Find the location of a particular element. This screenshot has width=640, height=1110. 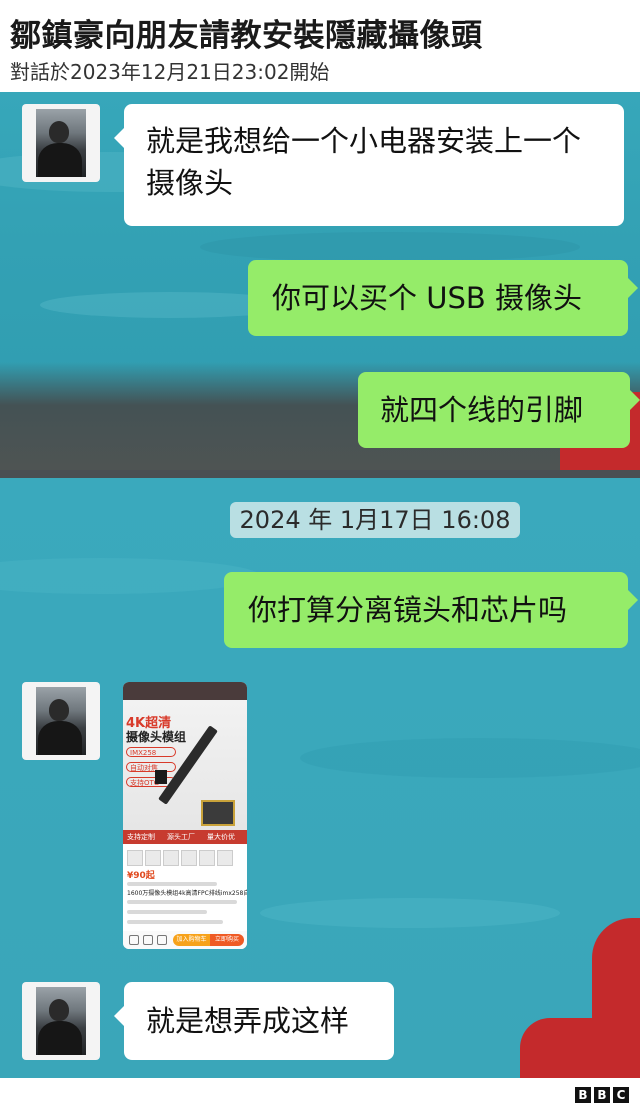

service-icon is located at coordinates (148, 940).